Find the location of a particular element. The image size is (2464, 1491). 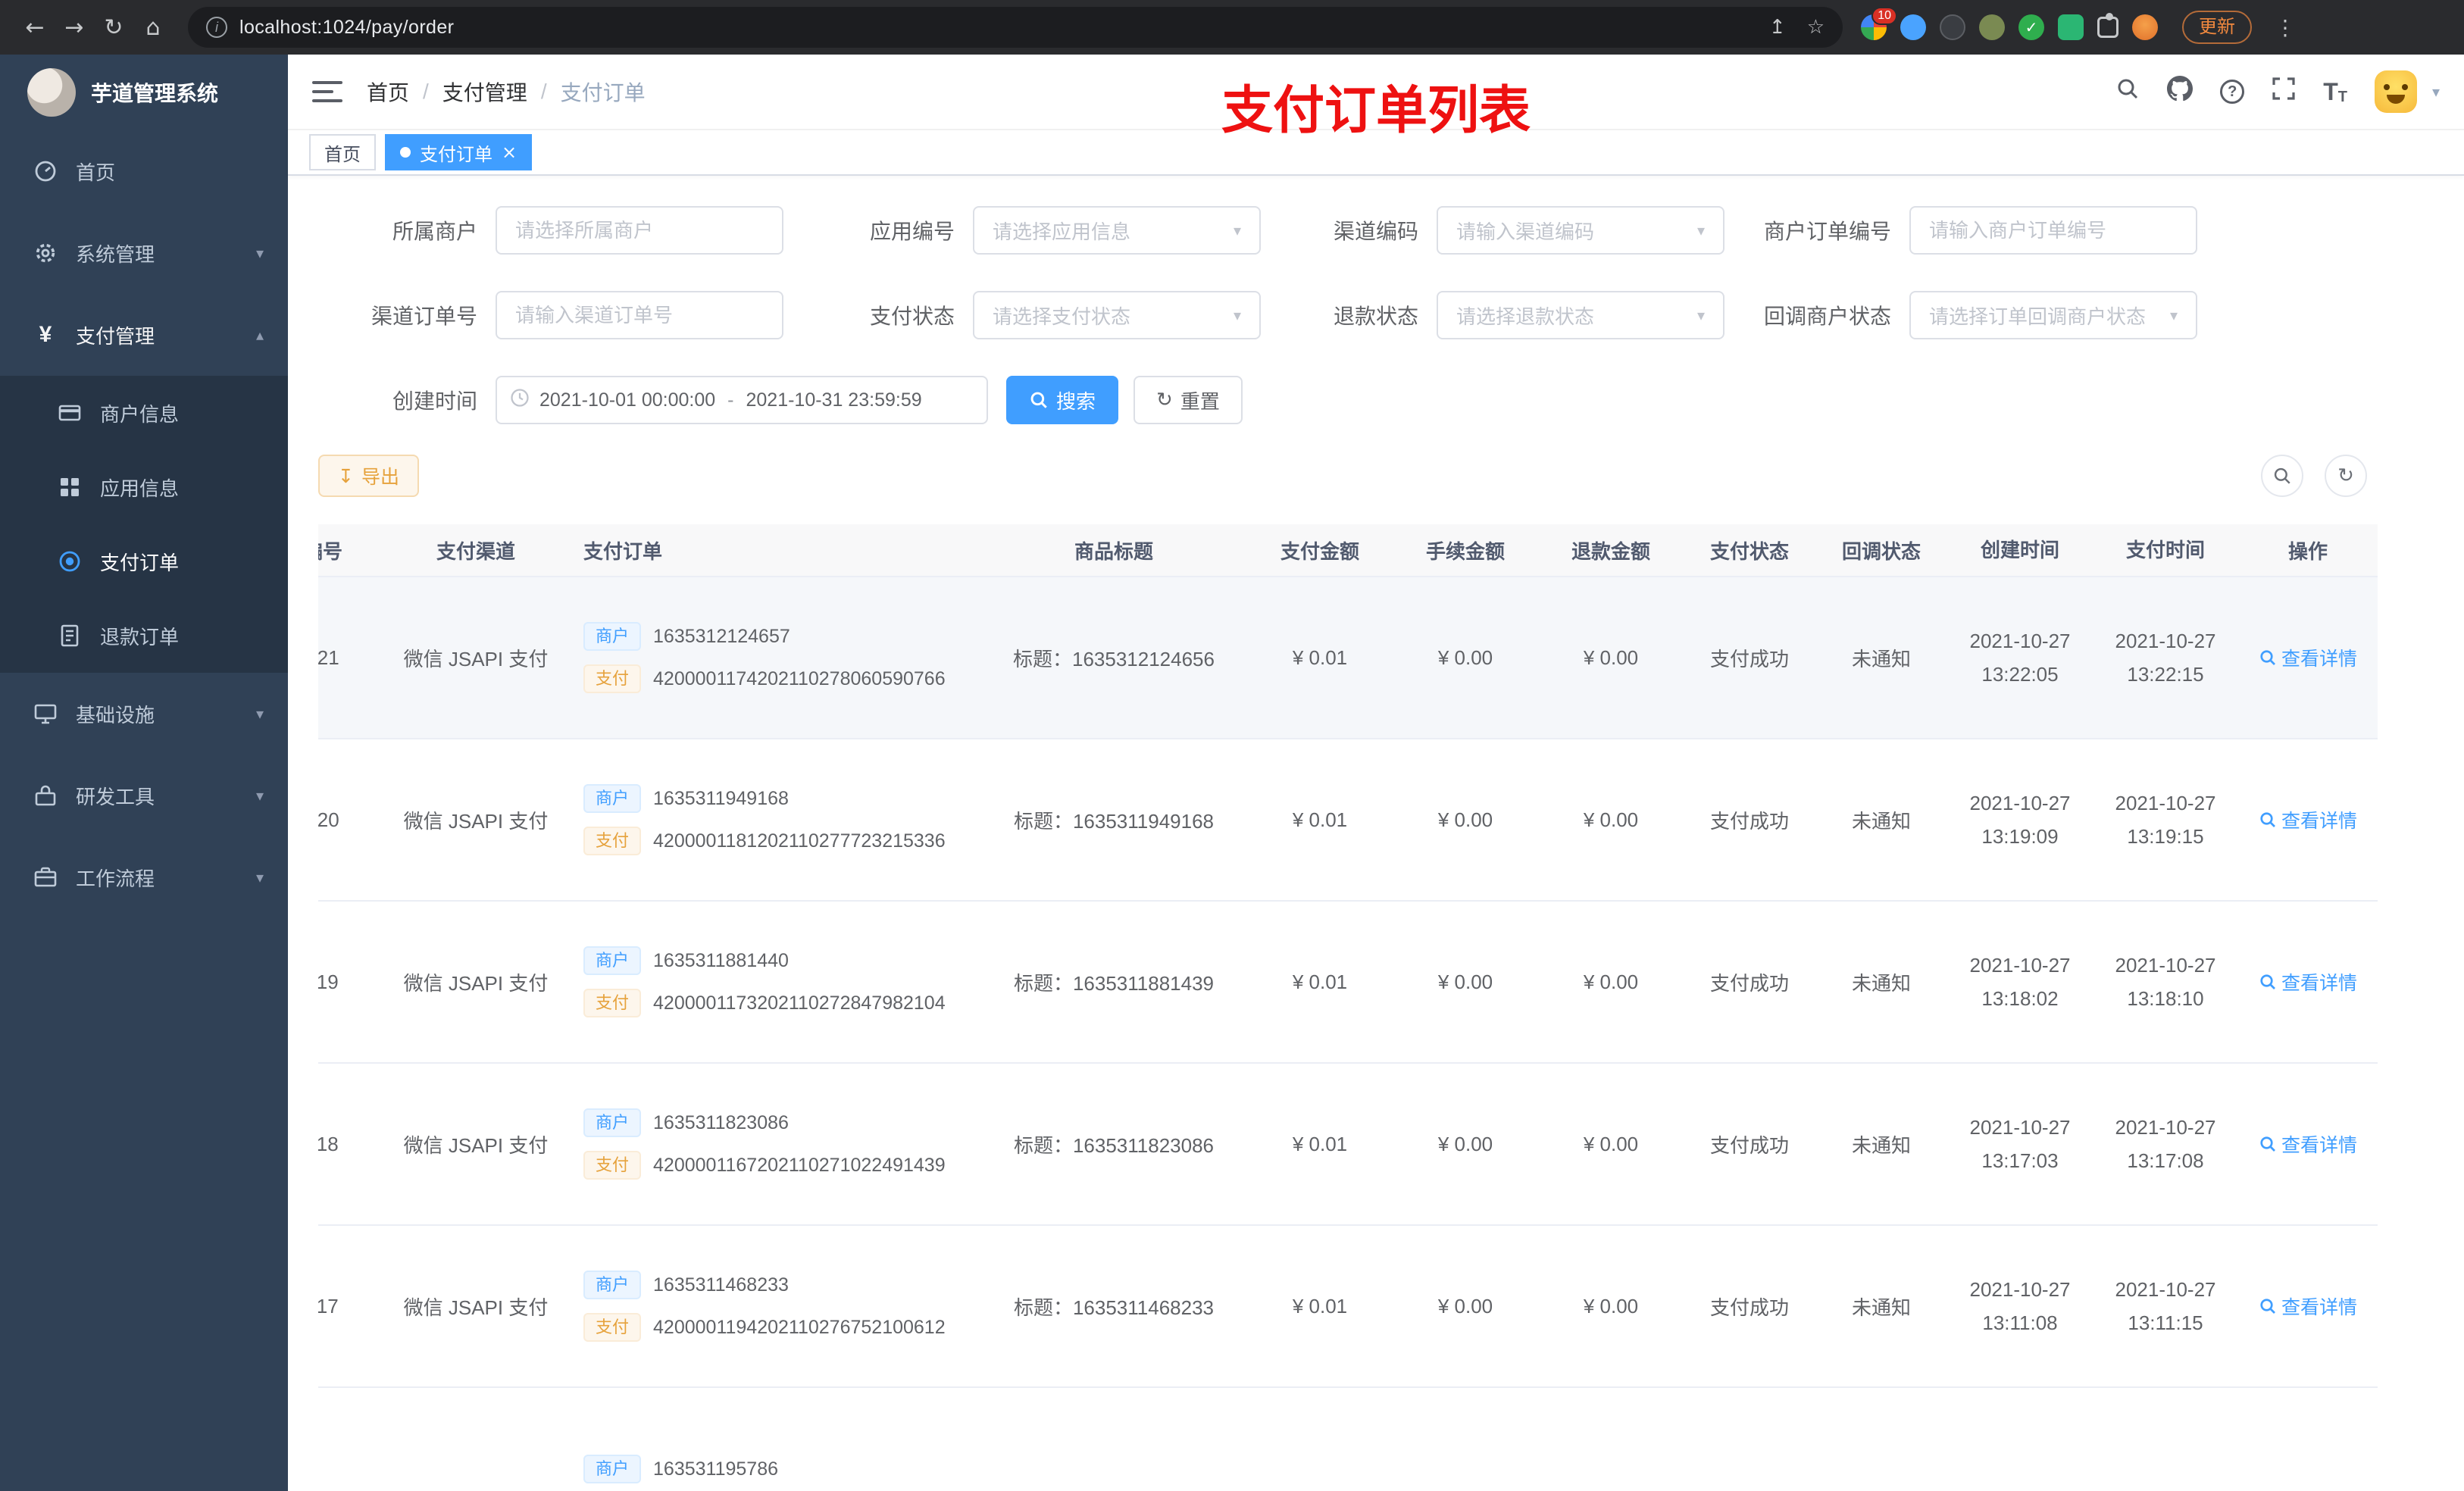

tab-home: 首页 is located at coordinates (342, 152).